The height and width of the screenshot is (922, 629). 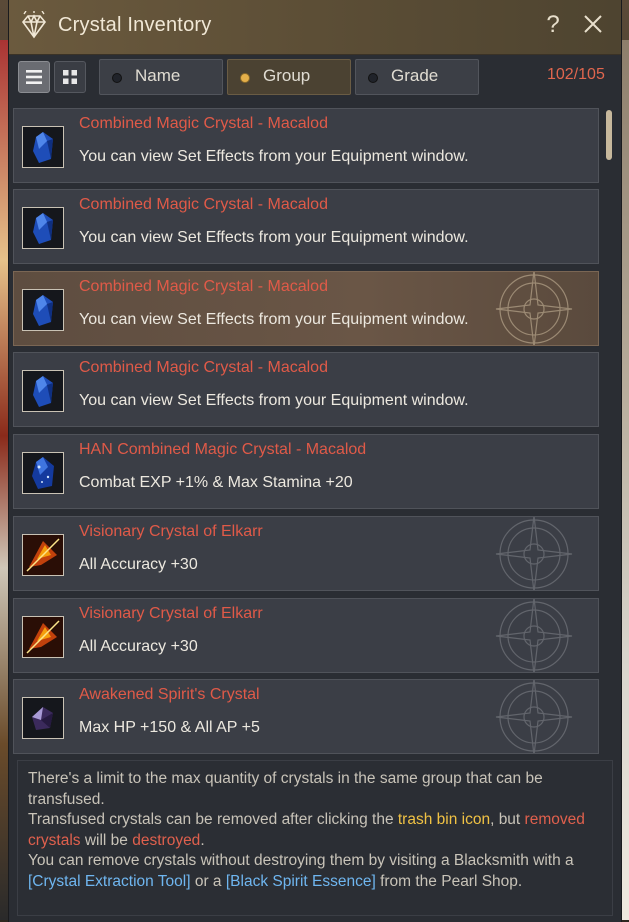 What do you see at coordinates (301, 881) in the screenshot?
I see `black-spirit-essence-link: [Black Spirit Essence]` at bounding box center [301, 881].